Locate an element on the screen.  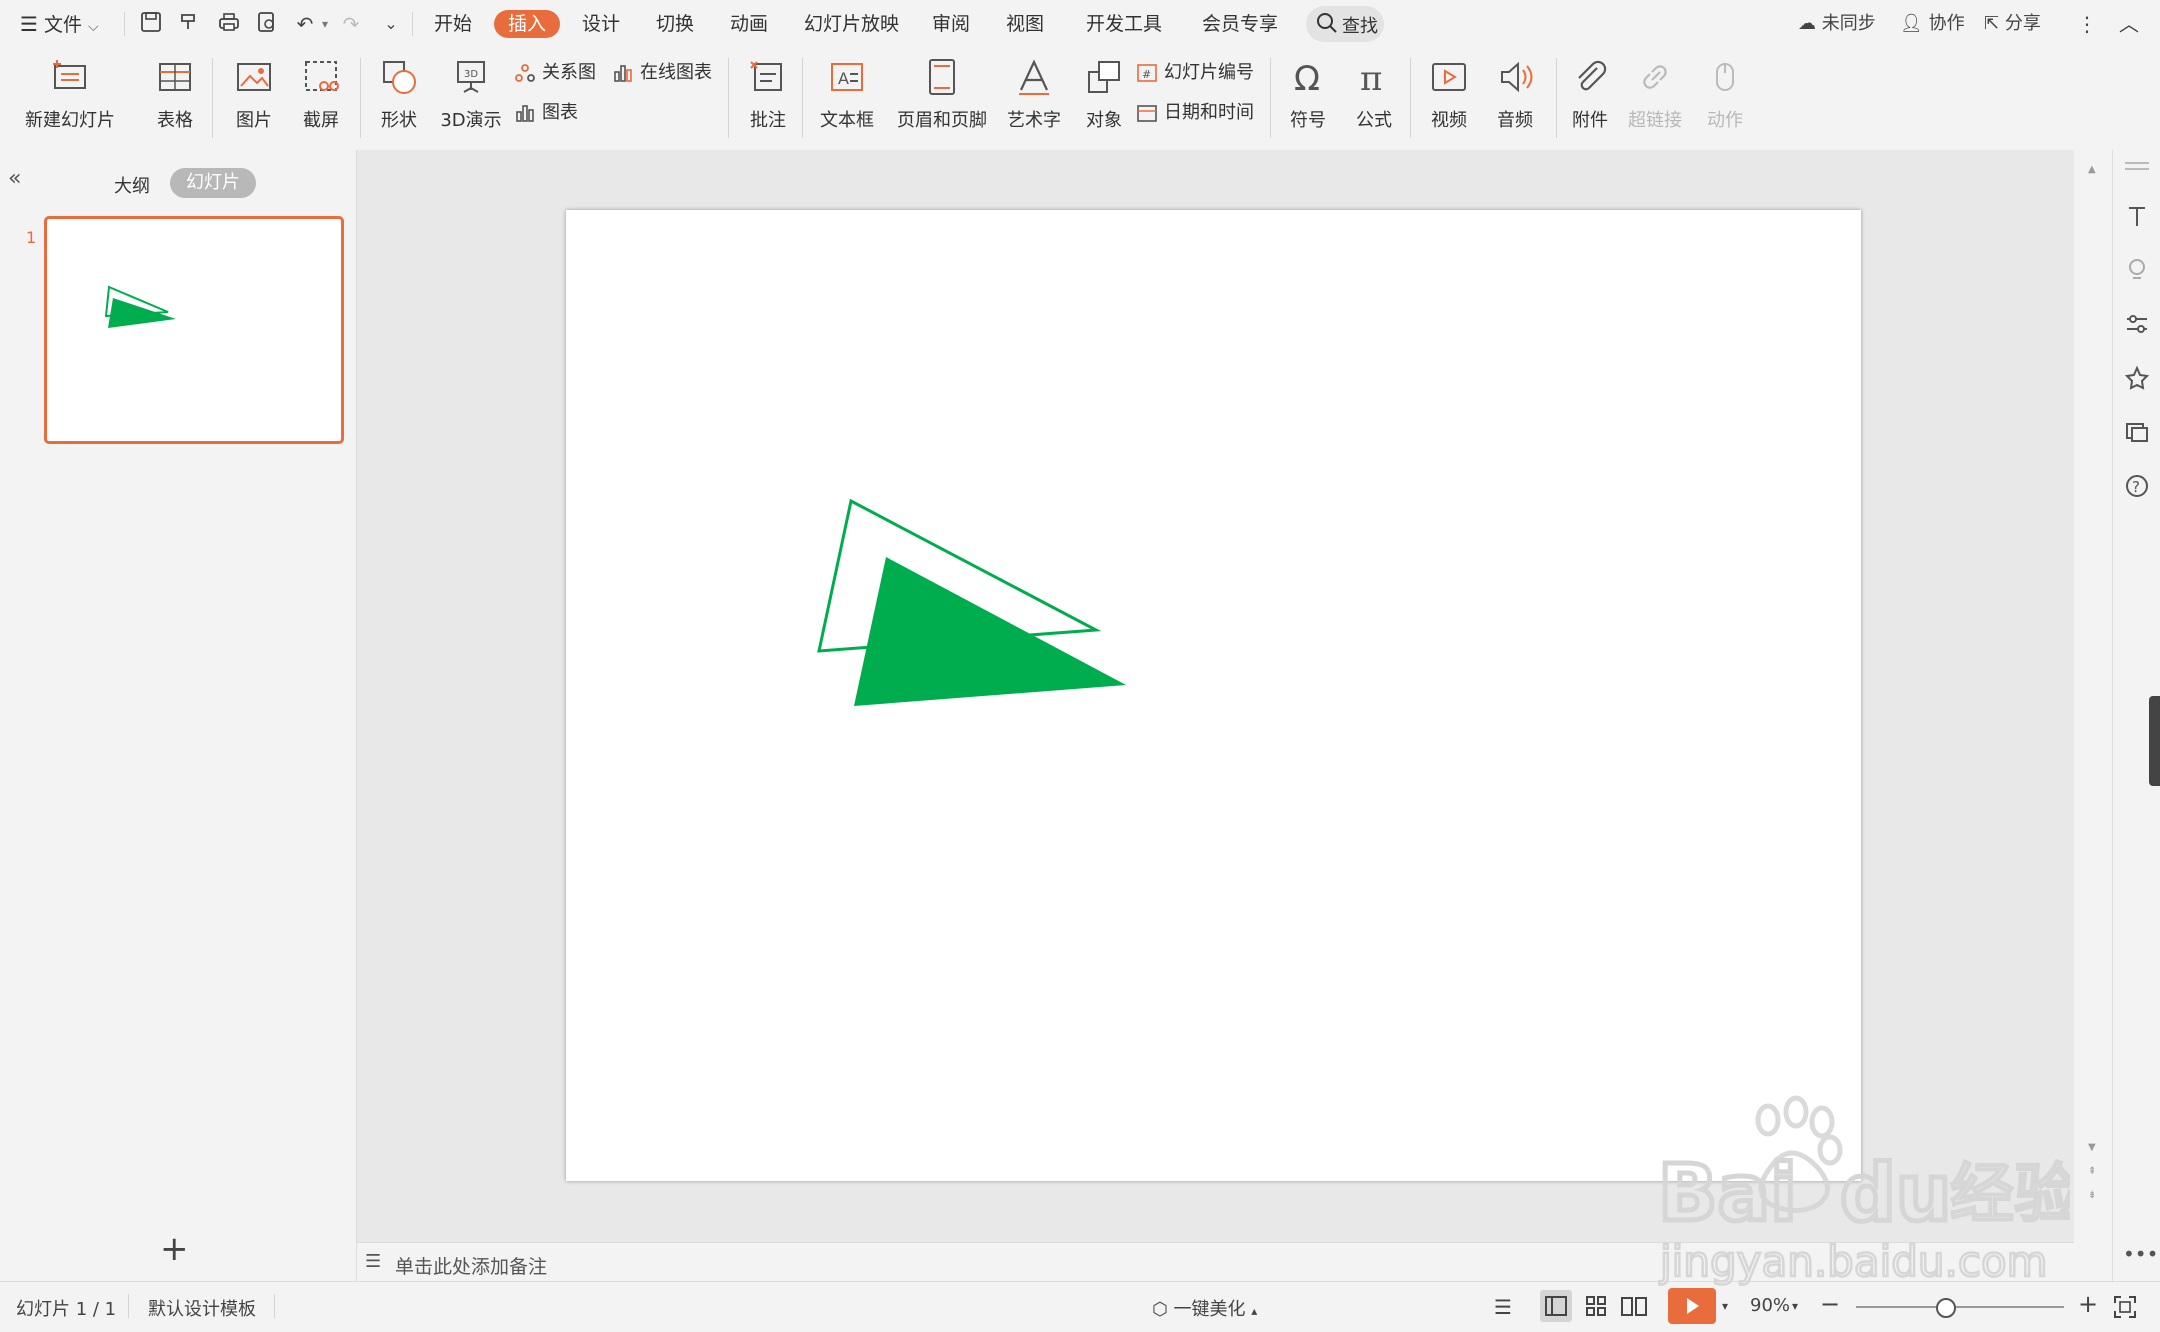
cube-icon: ⬡ is located at coordinates (1160, 1309).